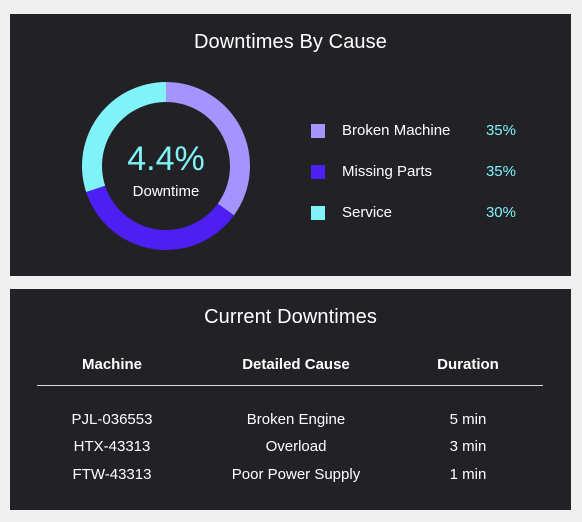 This screenshot has width=582, height=522. What do you see at coordinates (468, 446) in the screenshot?
I see `cell-duration: 3 min` at bounding box center [468, 446].